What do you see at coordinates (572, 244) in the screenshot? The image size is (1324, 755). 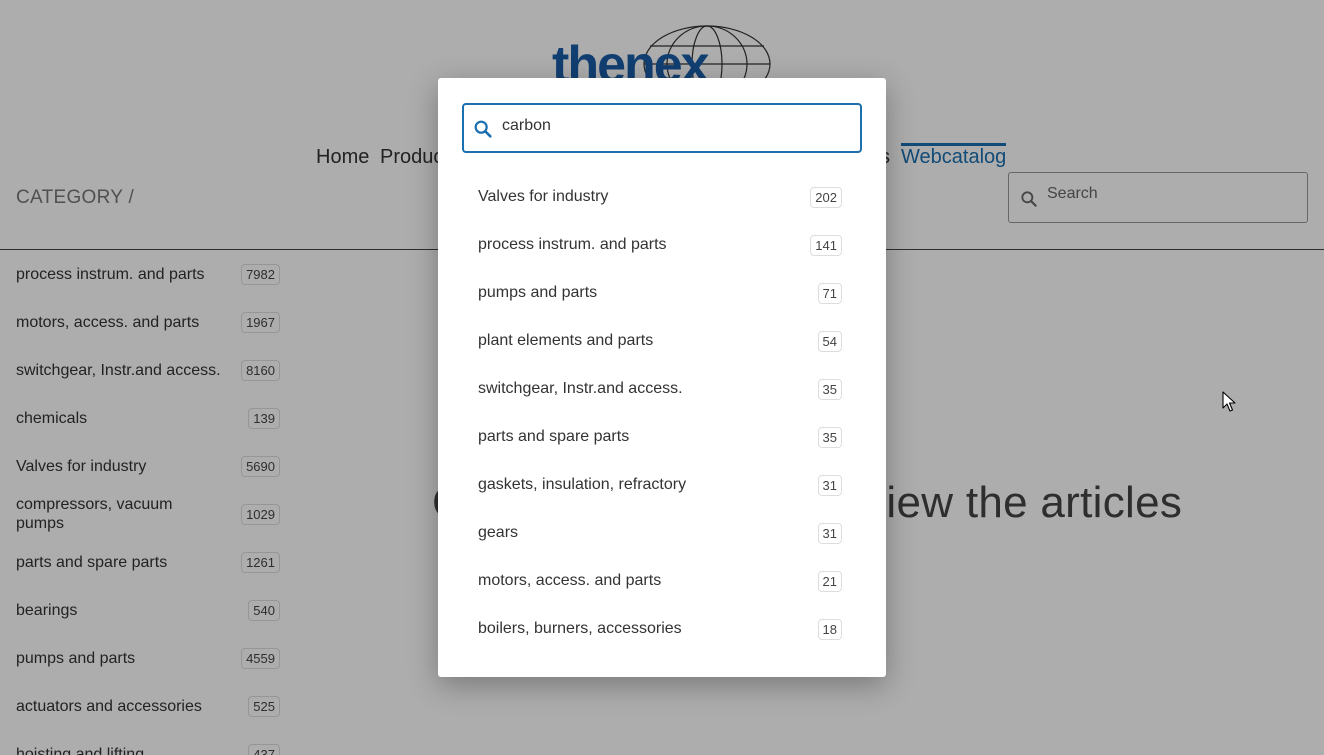 I see `result-label: process instrum. and parts` at bounding box center [572, 244].